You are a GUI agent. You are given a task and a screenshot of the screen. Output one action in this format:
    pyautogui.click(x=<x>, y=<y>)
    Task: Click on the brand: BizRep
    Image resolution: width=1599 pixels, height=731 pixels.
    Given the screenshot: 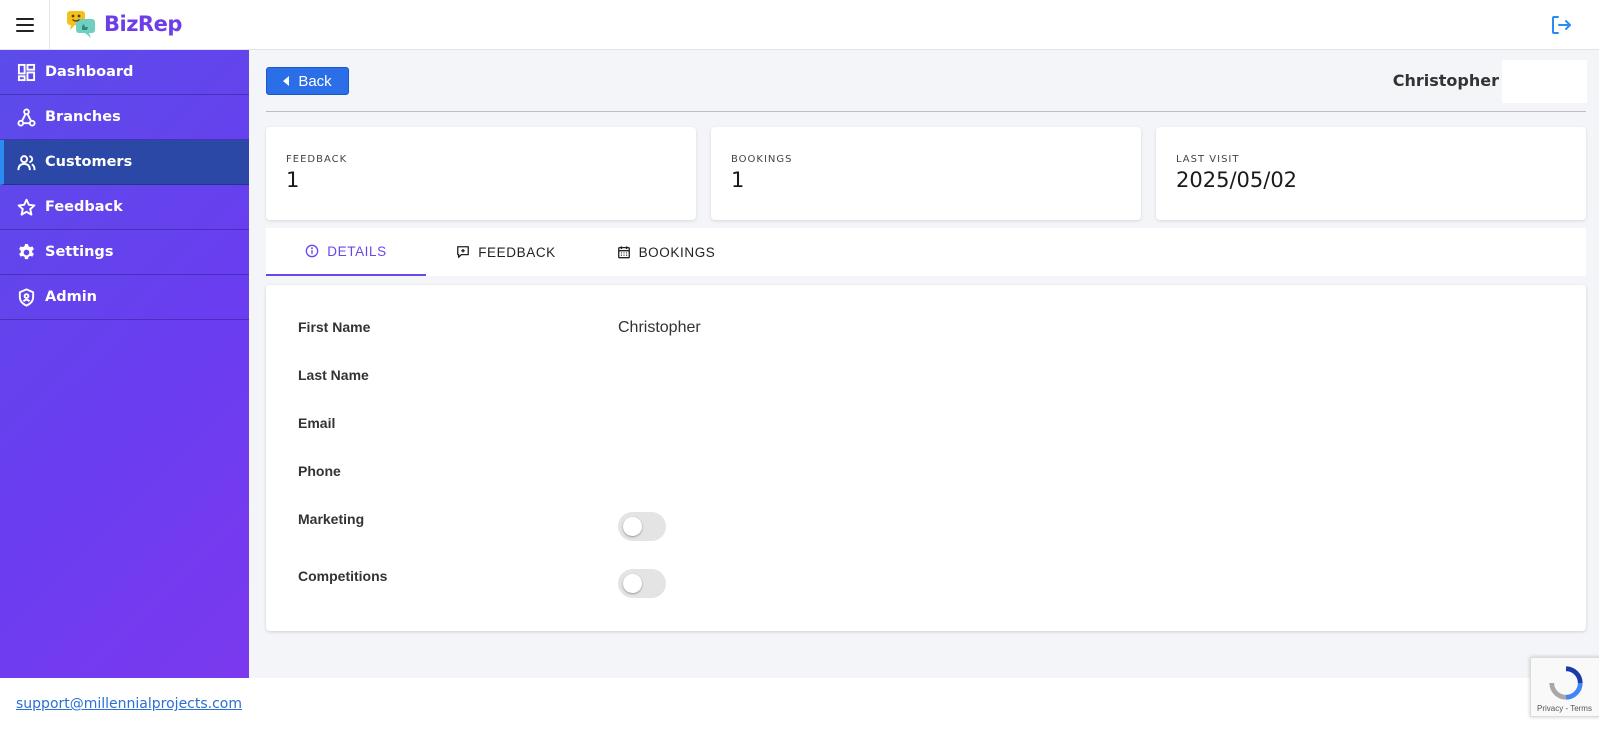 What is the action you would take?
    pyautogui.click(x=123, y=24)
    